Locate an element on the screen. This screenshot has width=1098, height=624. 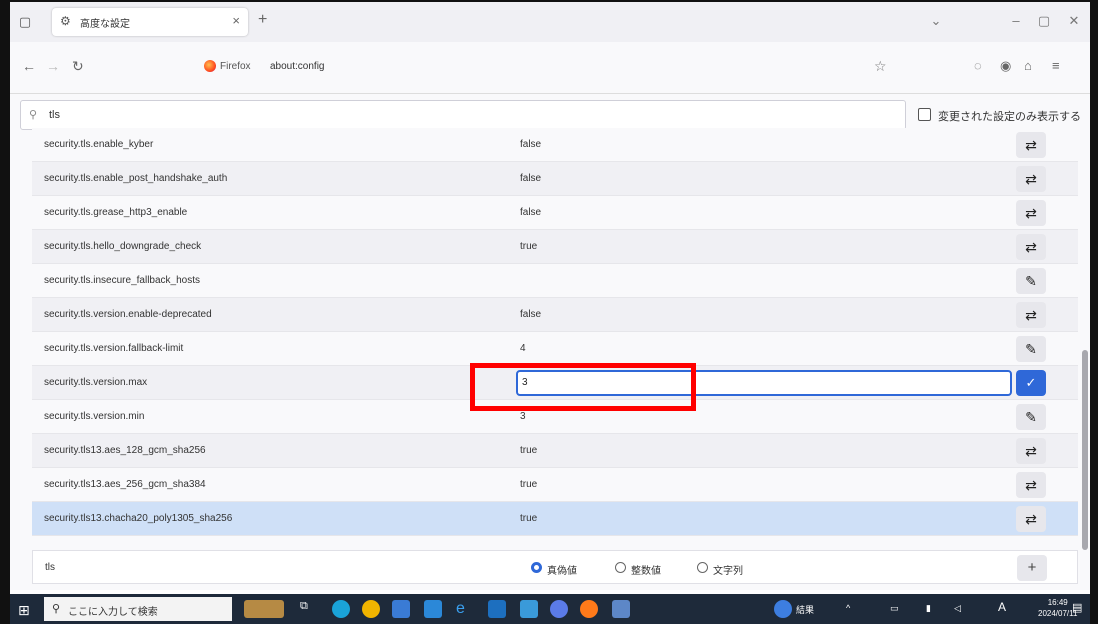
forward-button: → is located at coordinates (53, 66).